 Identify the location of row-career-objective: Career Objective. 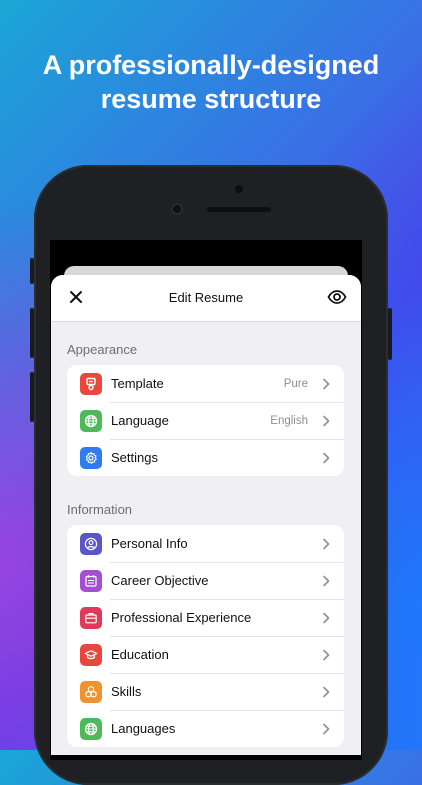
(205, 580).